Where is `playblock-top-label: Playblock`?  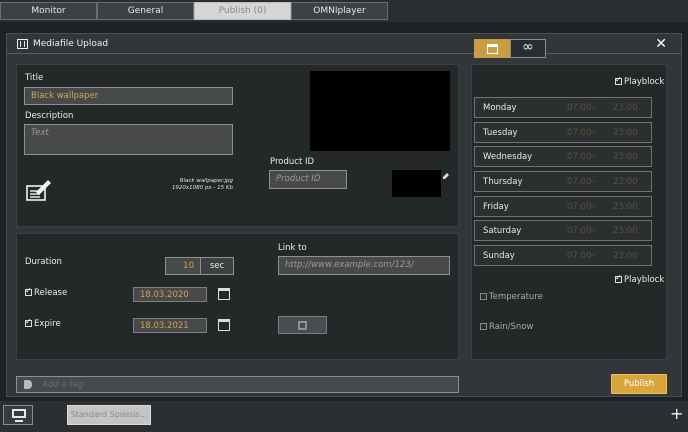
playblock-top-label: Playblock is located at coordinates (644, 82).